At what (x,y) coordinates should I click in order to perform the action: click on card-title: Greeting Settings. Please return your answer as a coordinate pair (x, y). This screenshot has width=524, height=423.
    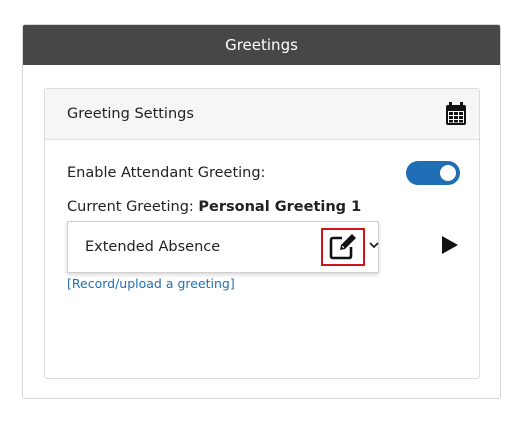
    Looking at the image, I should click on (130, 114).